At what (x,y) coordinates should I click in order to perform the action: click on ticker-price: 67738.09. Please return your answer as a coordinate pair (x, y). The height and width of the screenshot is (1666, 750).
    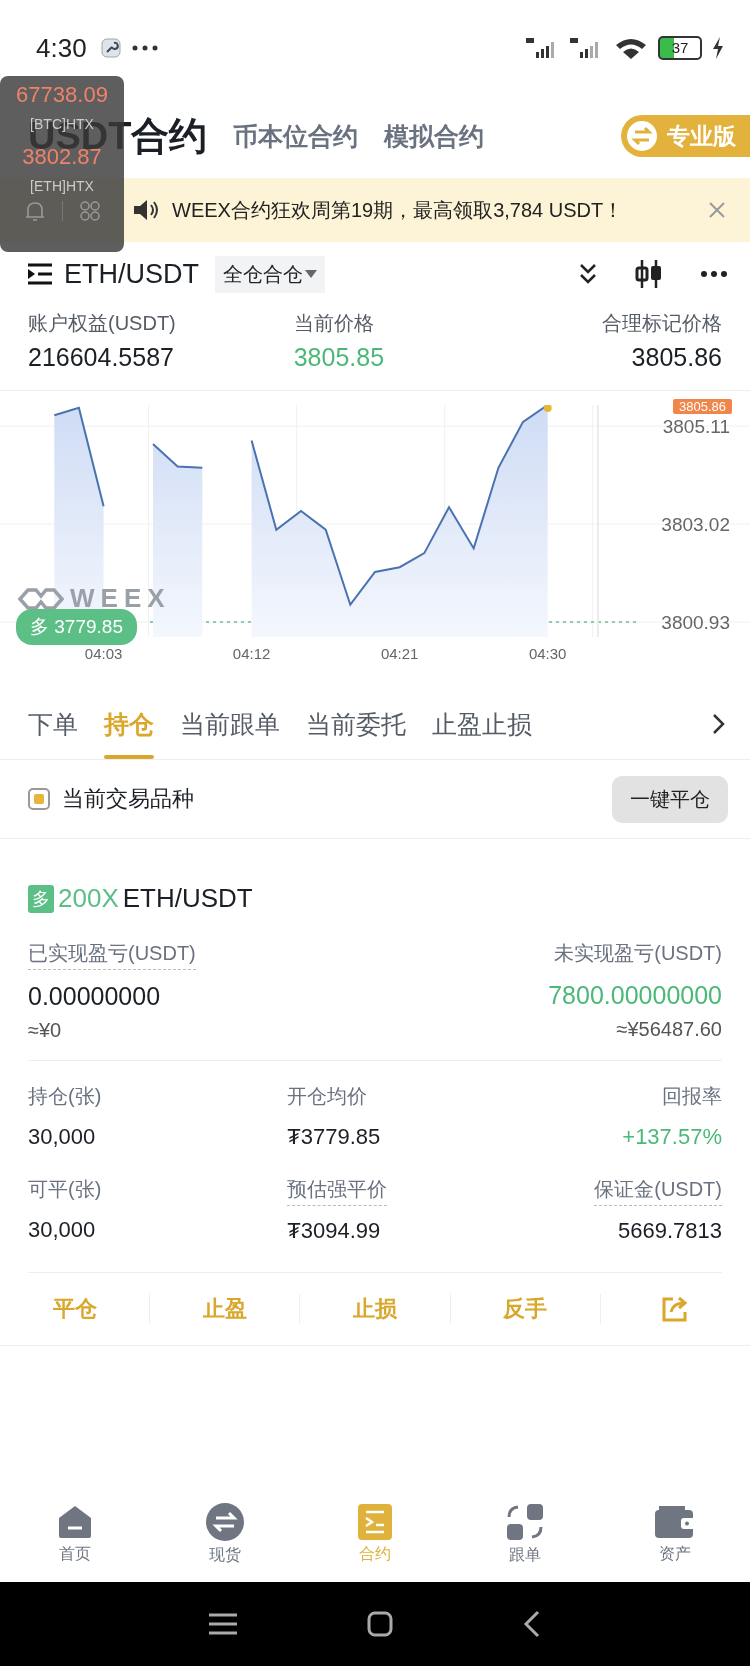
    Looking at the image, I should click on (62, 95).